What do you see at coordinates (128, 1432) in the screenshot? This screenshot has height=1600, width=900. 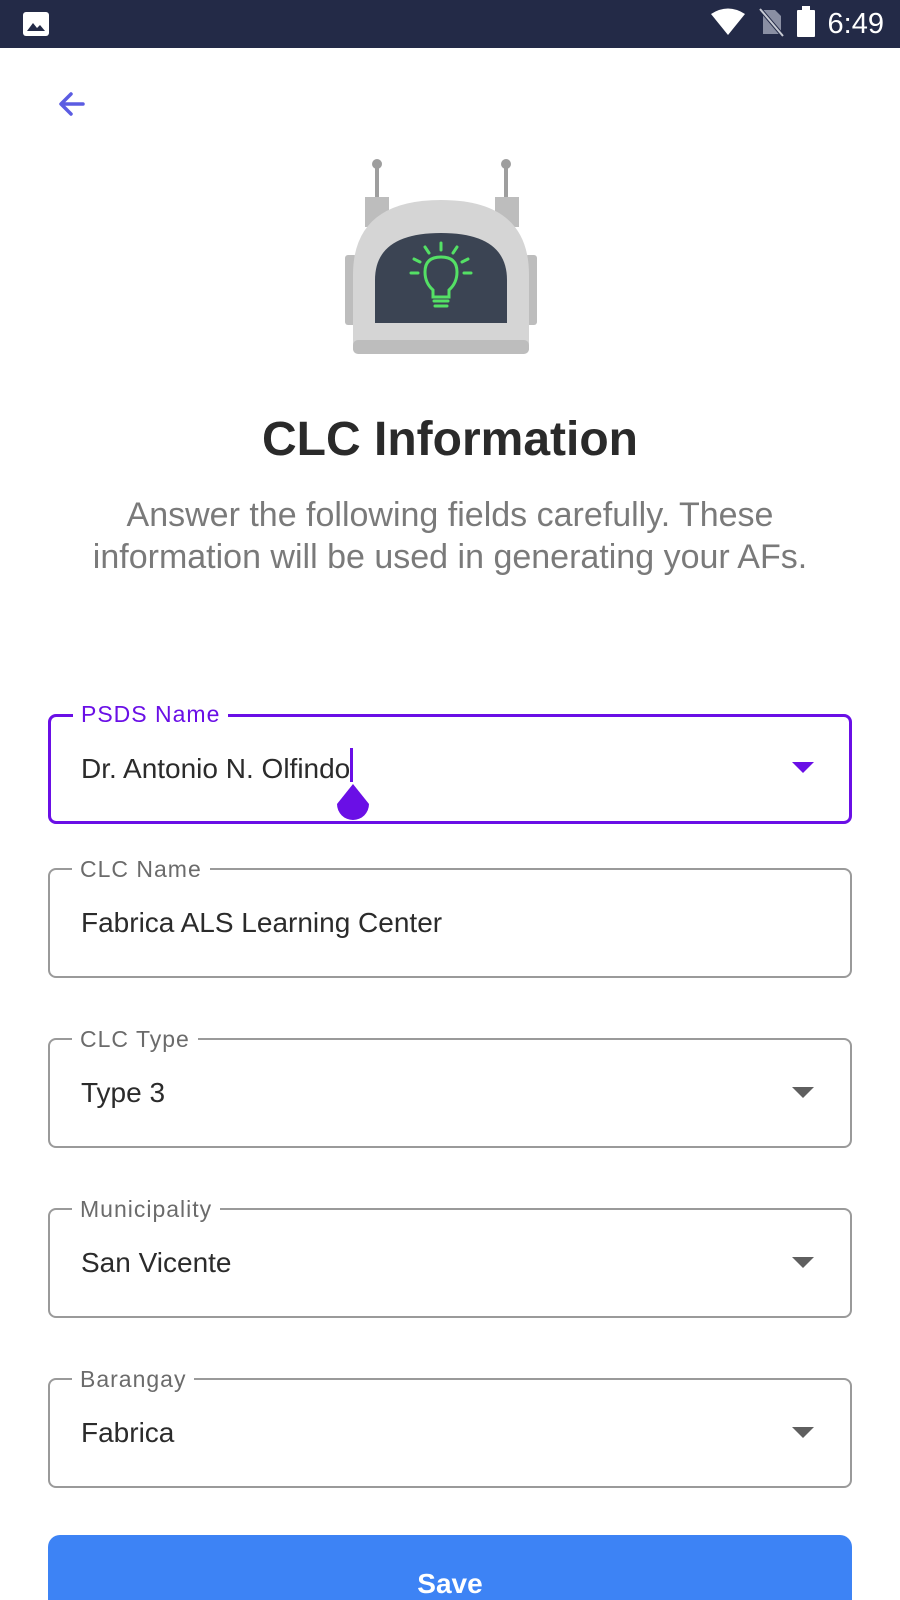 I see `barangay-value: Fabrica` at bounding box center [128, 1432].